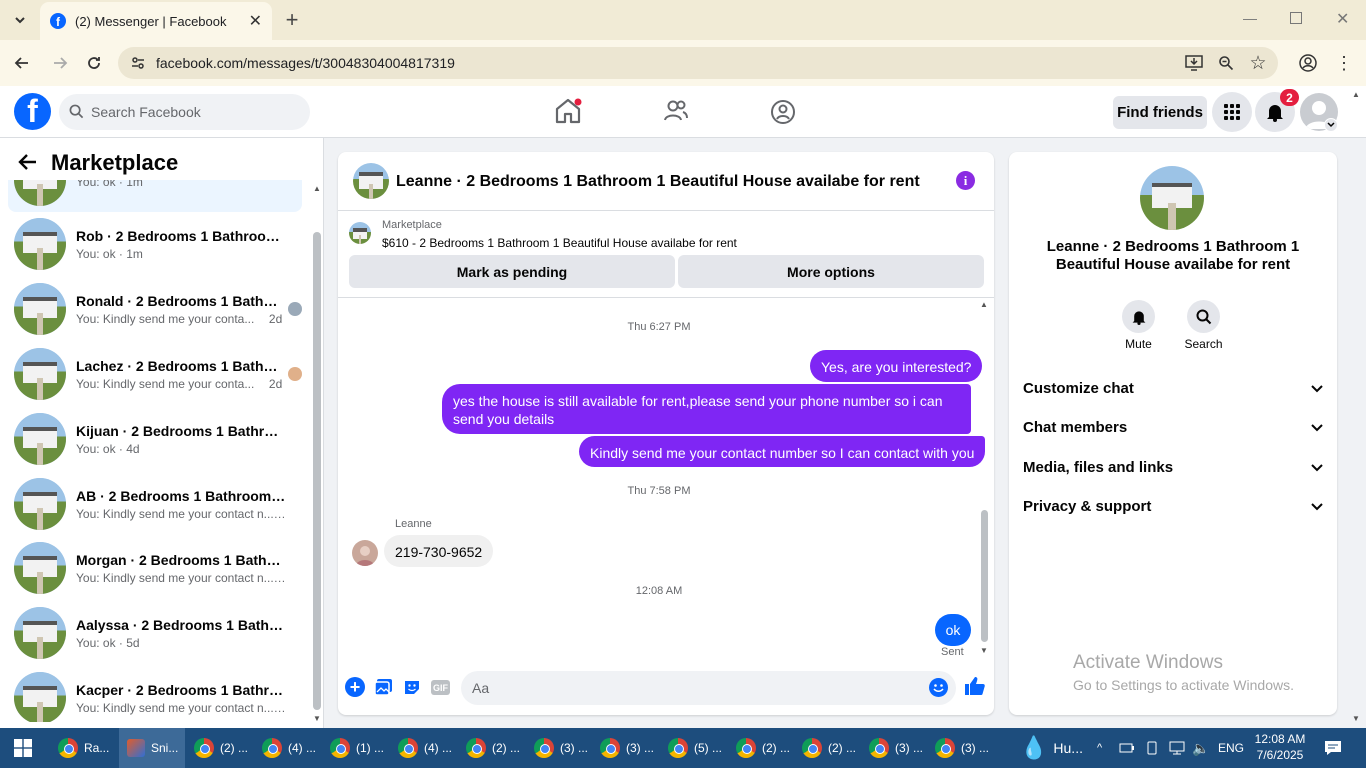  Describe the element at coordinates (659, 591) in the screenshot. I see `timestamp: 12:08 AM` at that location.